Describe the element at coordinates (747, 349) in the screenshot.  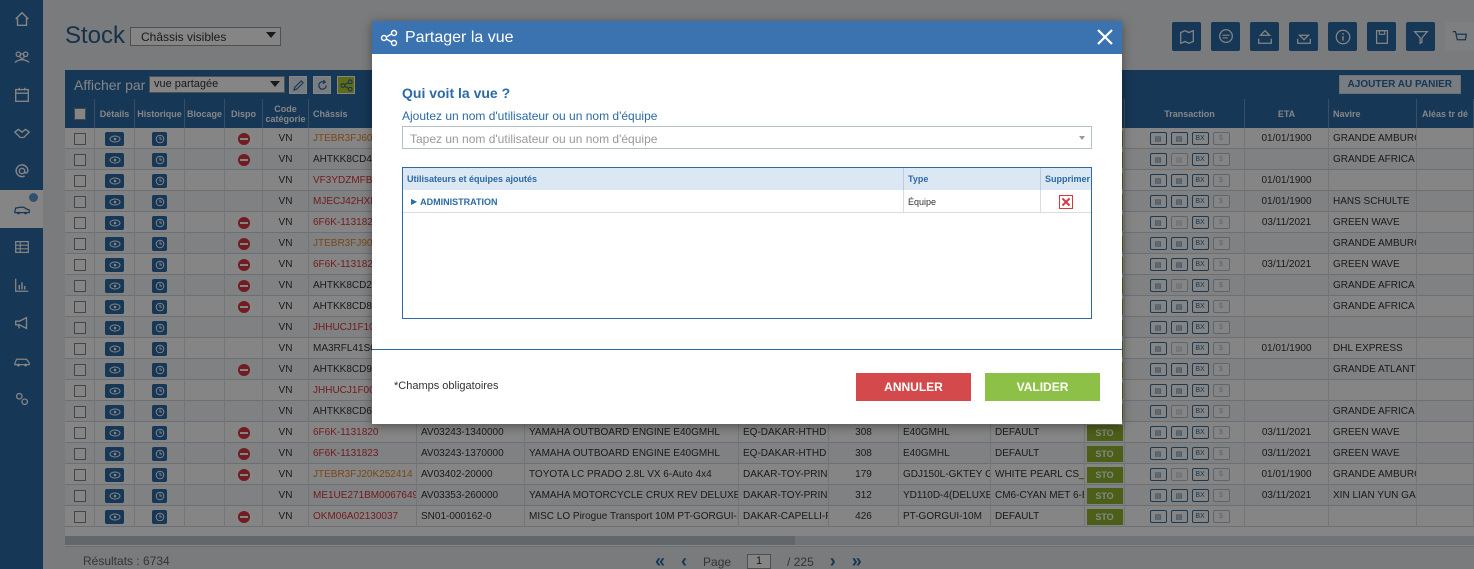
I see `dialog-separator` at that location.